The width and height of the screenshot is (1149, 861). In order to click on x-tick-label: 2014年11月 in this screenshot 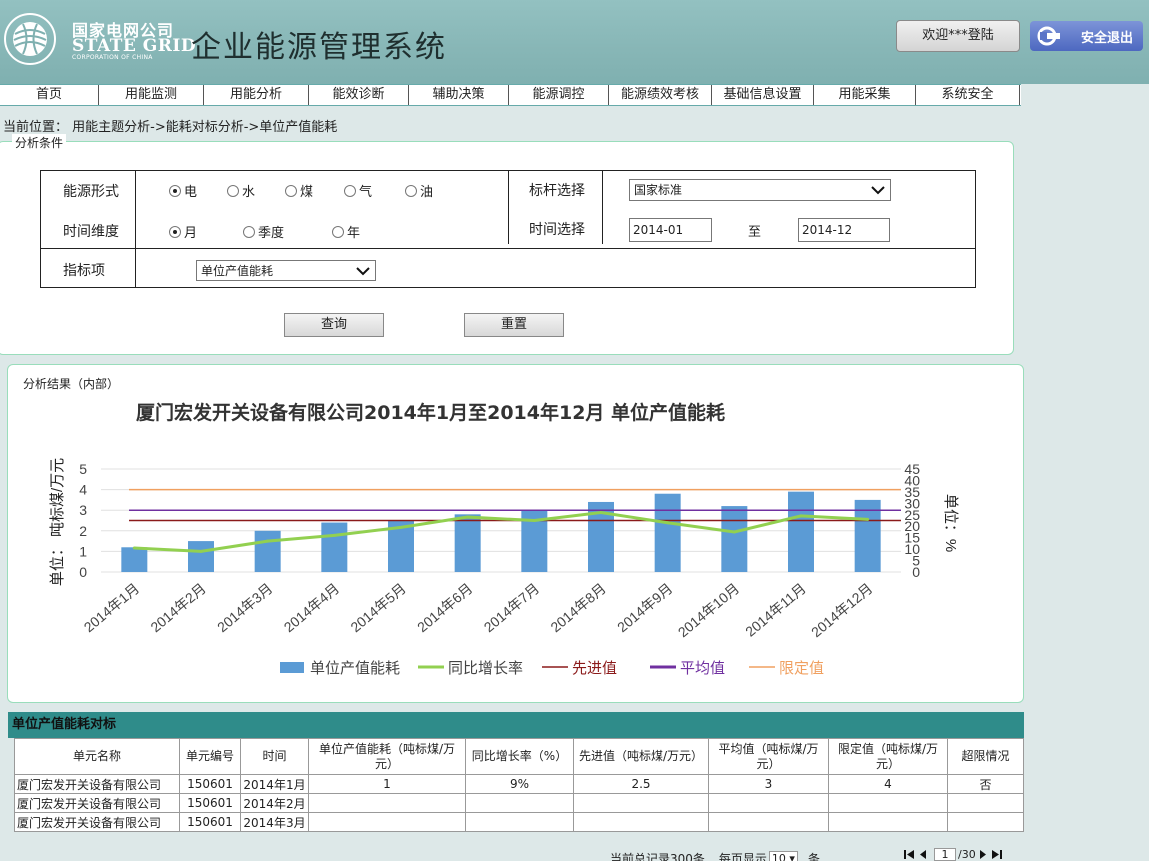, I will do `click(775, 610)`.